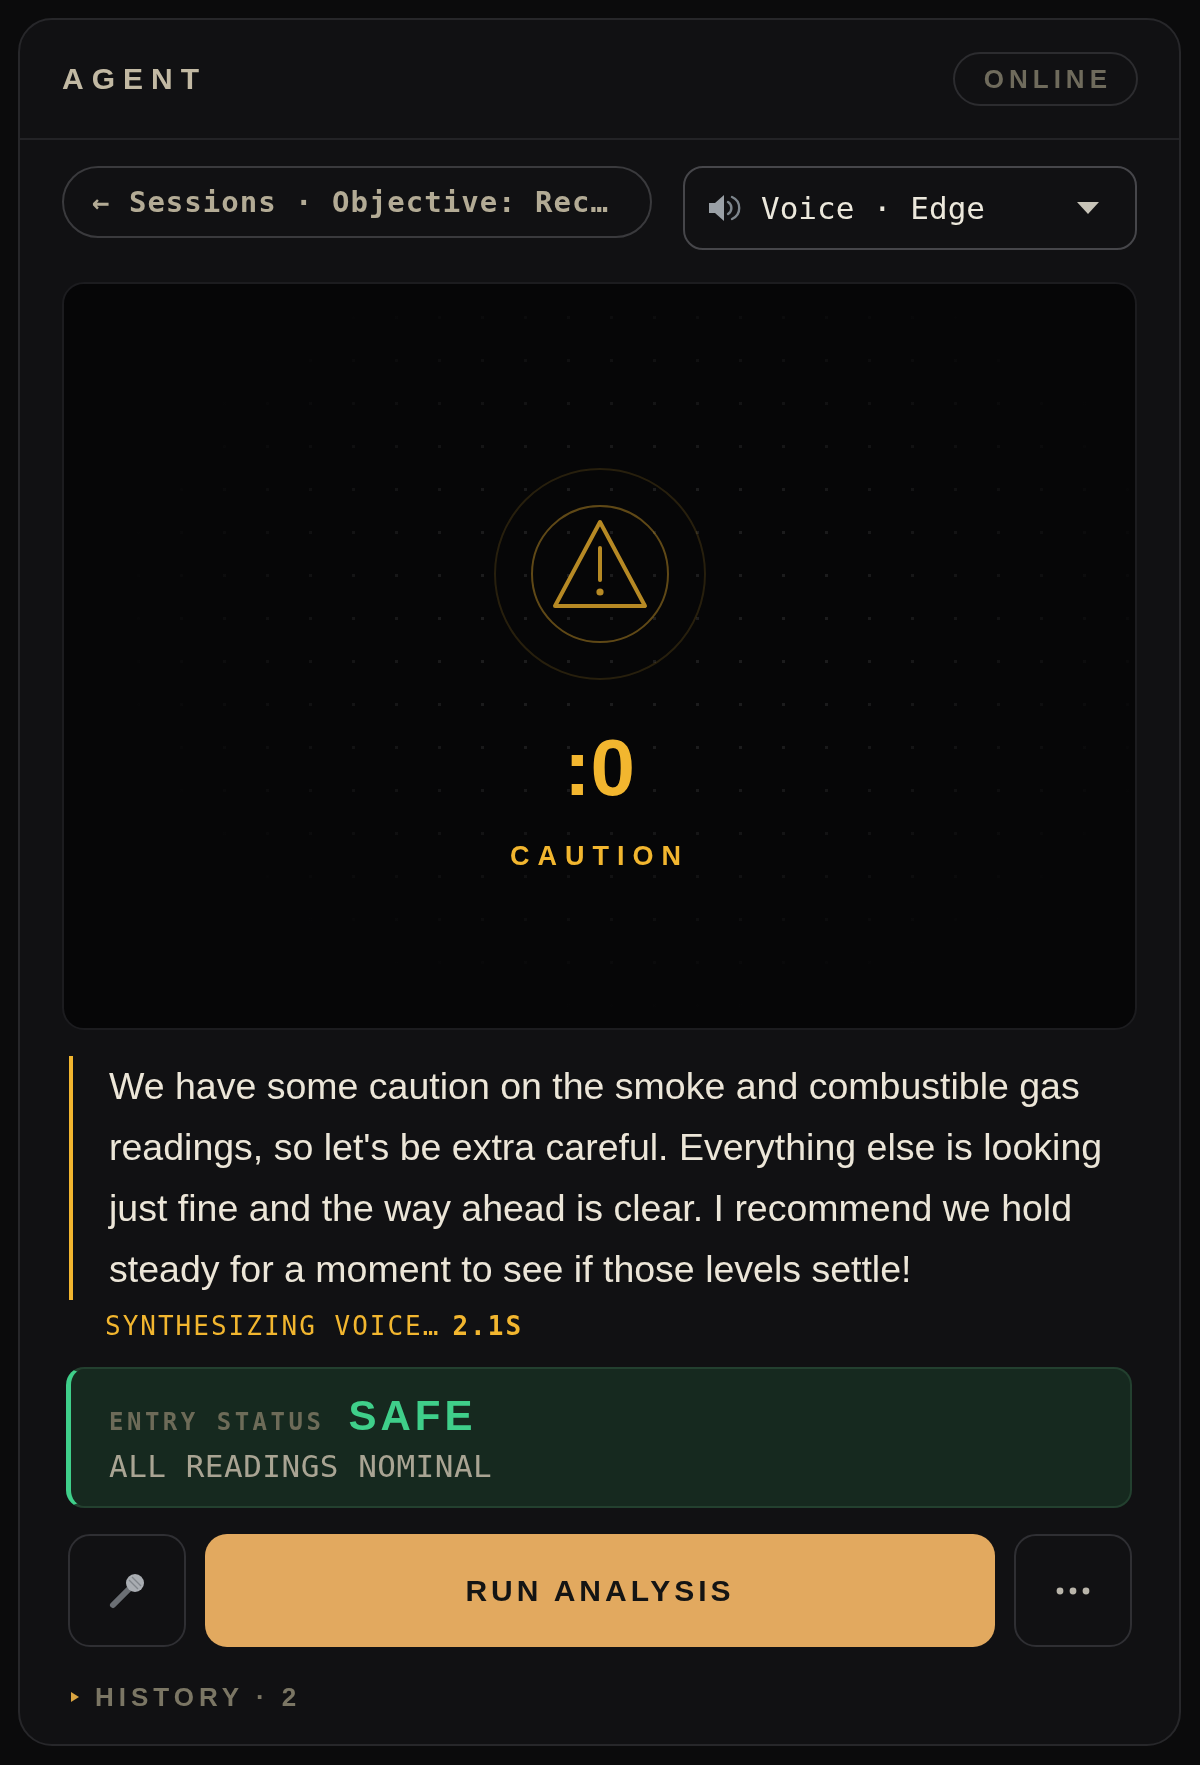 The height and width of the screenshot is (1765, 1200). What do you see at coordinates (186, 1697) in the screenshot?
I see `history-toggle: HISTORY · 2` at bounding box center [186, 1697].